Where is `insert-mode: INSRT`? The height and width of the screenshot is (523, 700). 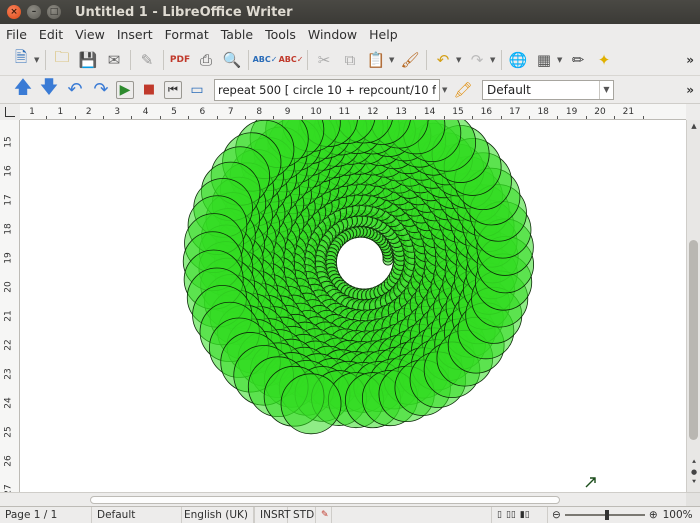 insert-mode: INSRT is located at coordinates (272, 514).